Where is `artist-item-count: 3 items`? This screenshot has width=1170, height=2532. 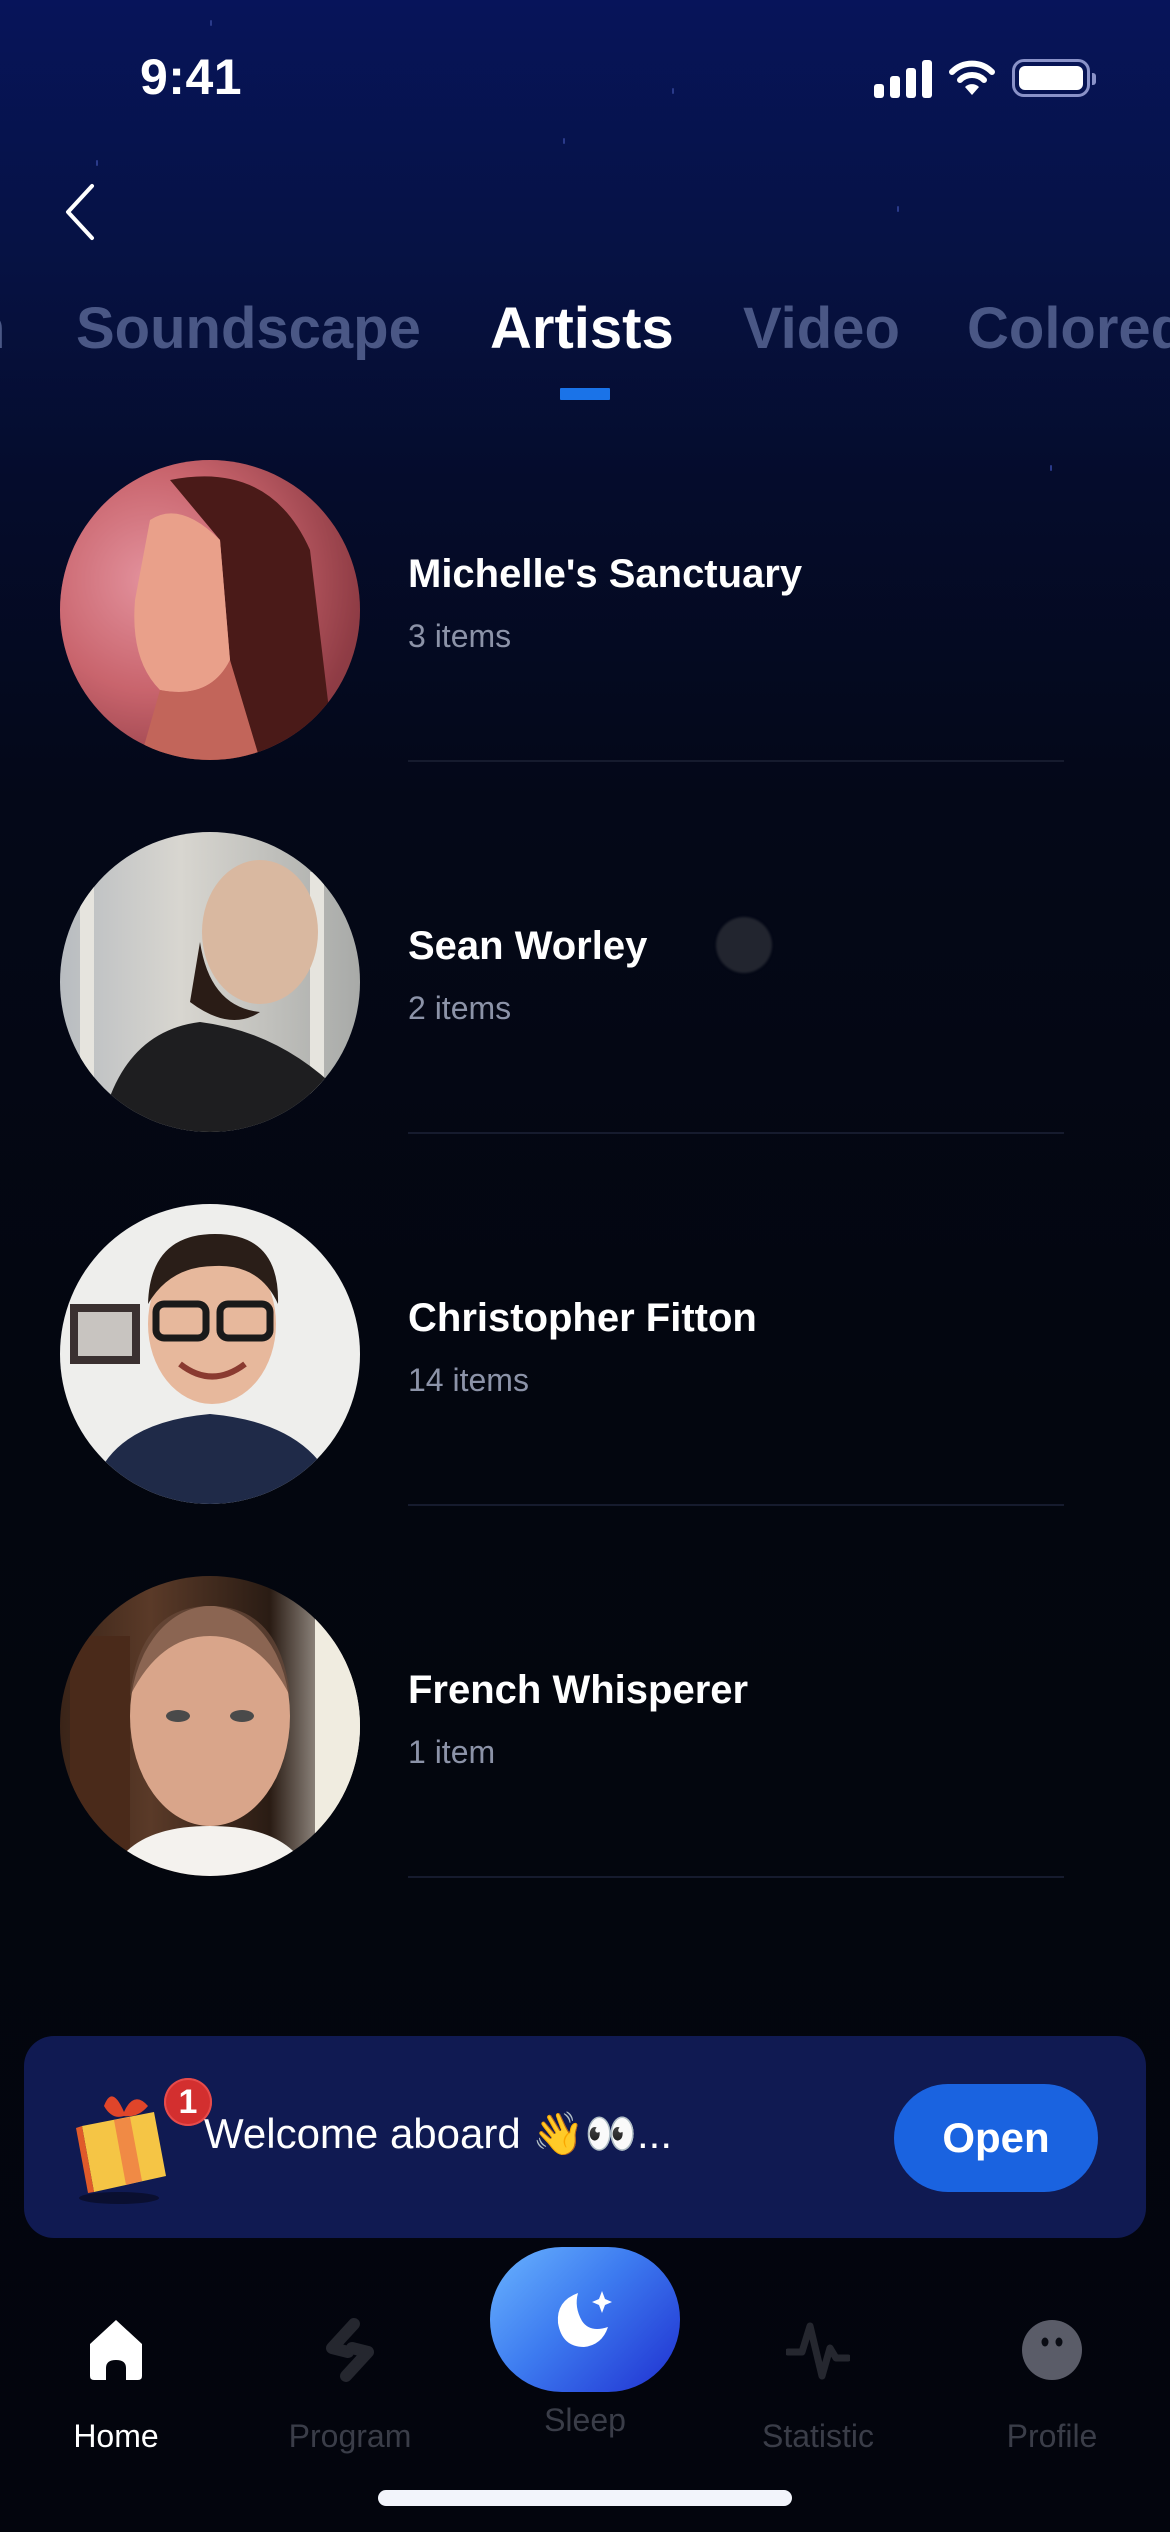
artist-item-count: 3 items is located at coordinates (460, 636).